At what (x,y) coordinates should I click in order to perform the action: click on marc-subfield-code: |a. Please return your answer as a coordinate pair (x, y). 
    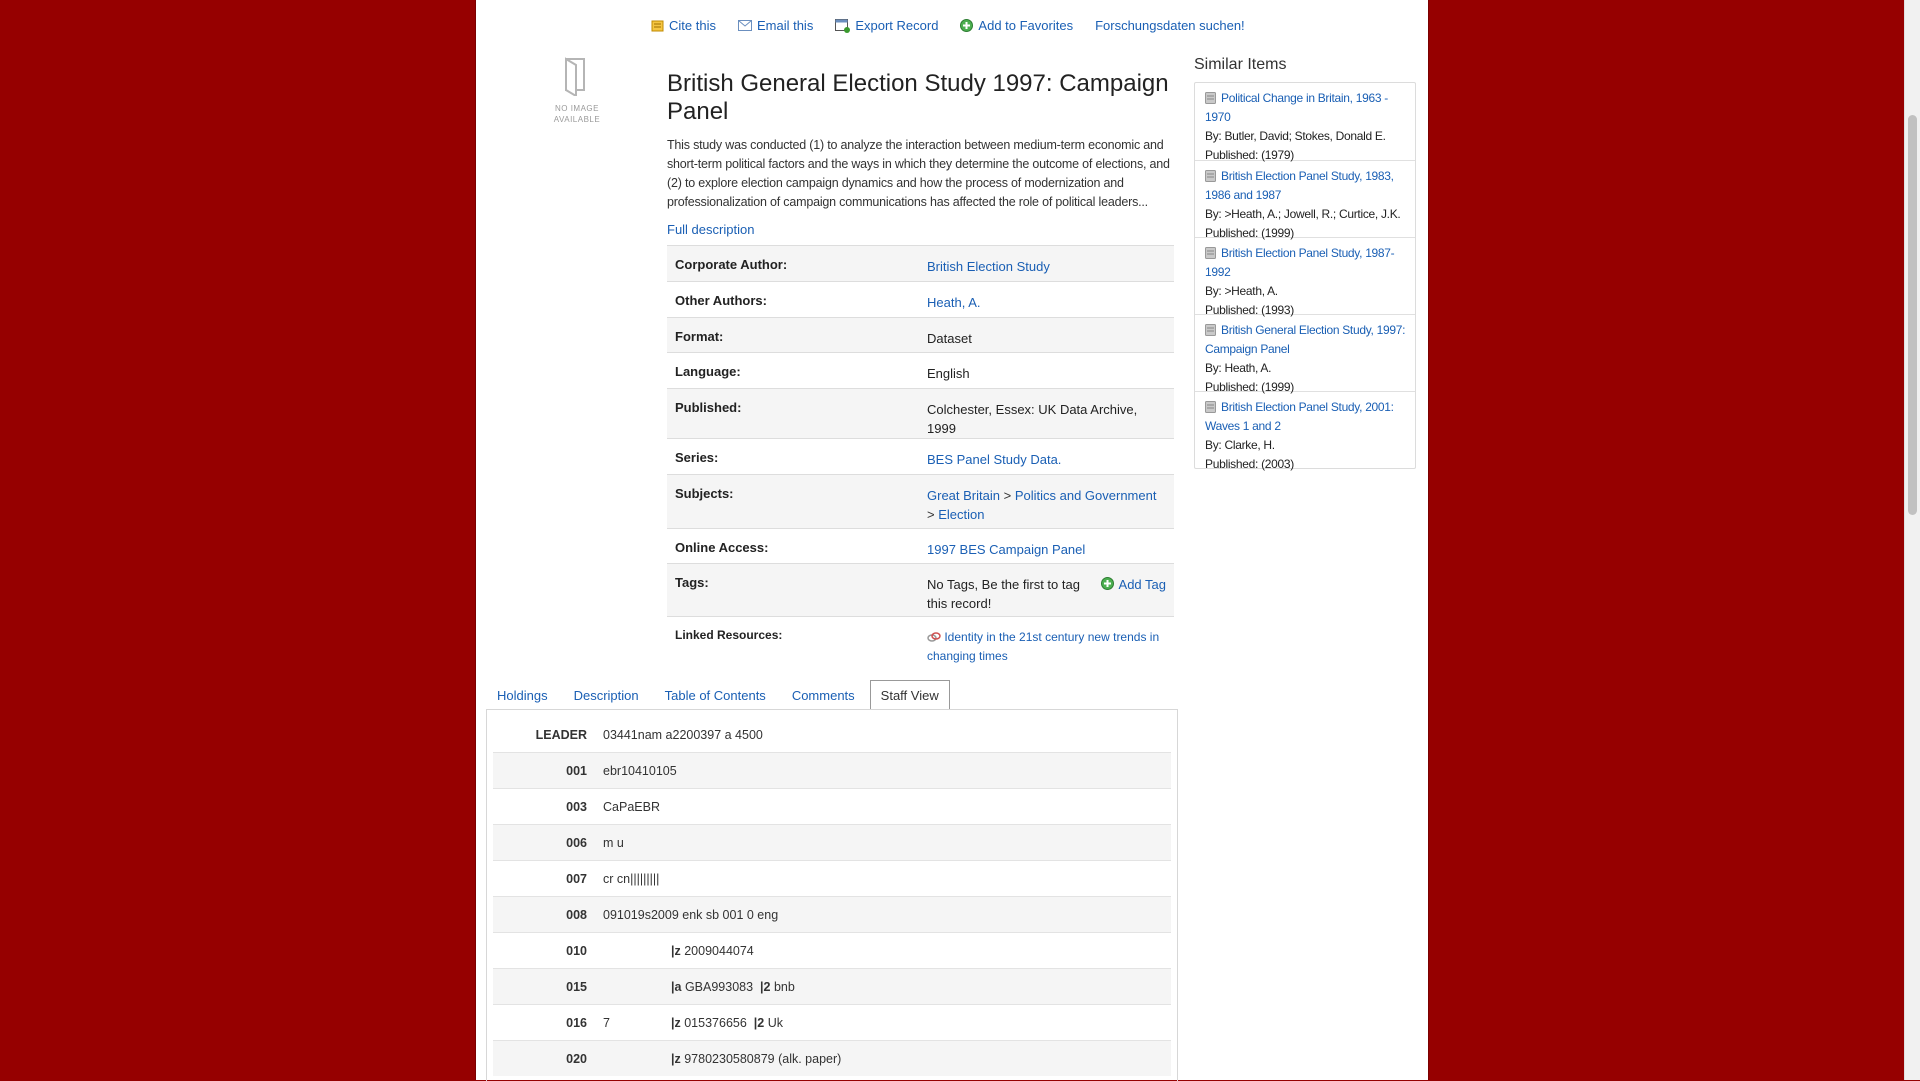
    Looking at the image, I should click on (676, 986).